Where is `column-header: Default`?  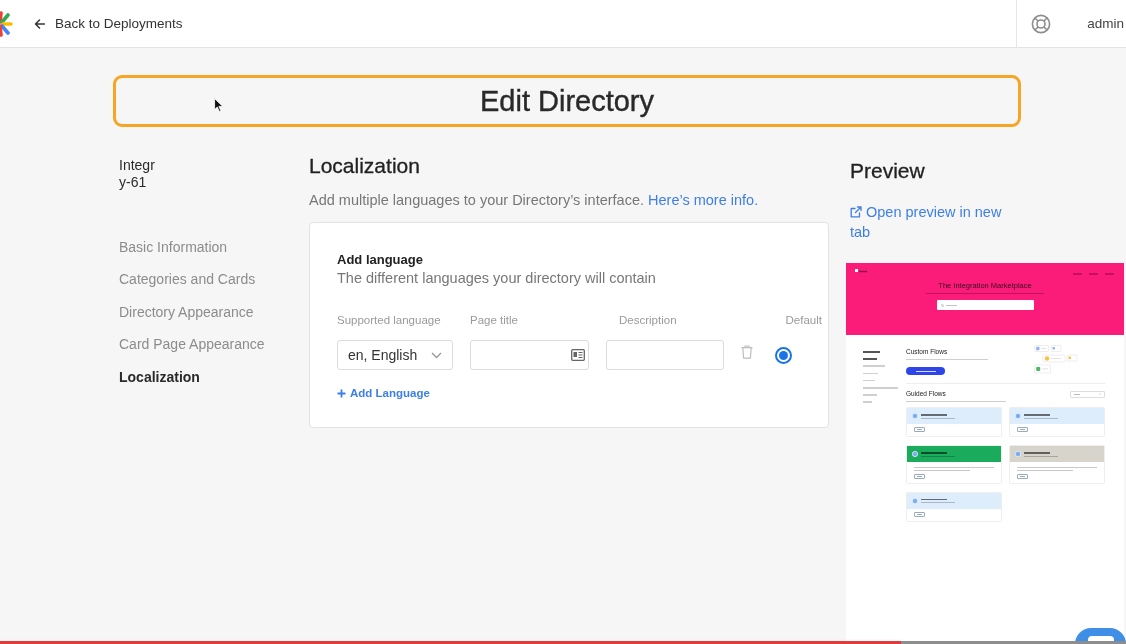
column-header: Default is located at coordinates (803, 320).